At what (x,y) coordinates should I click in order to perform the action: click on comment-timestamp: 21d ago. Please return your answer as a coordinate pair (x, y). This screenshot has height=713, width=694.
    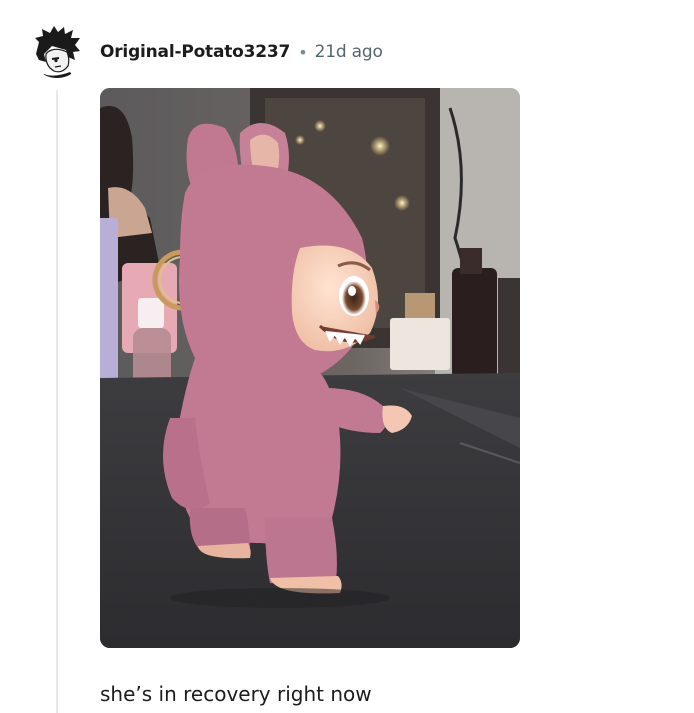
    Looking at the image, I should click on (348, 52).